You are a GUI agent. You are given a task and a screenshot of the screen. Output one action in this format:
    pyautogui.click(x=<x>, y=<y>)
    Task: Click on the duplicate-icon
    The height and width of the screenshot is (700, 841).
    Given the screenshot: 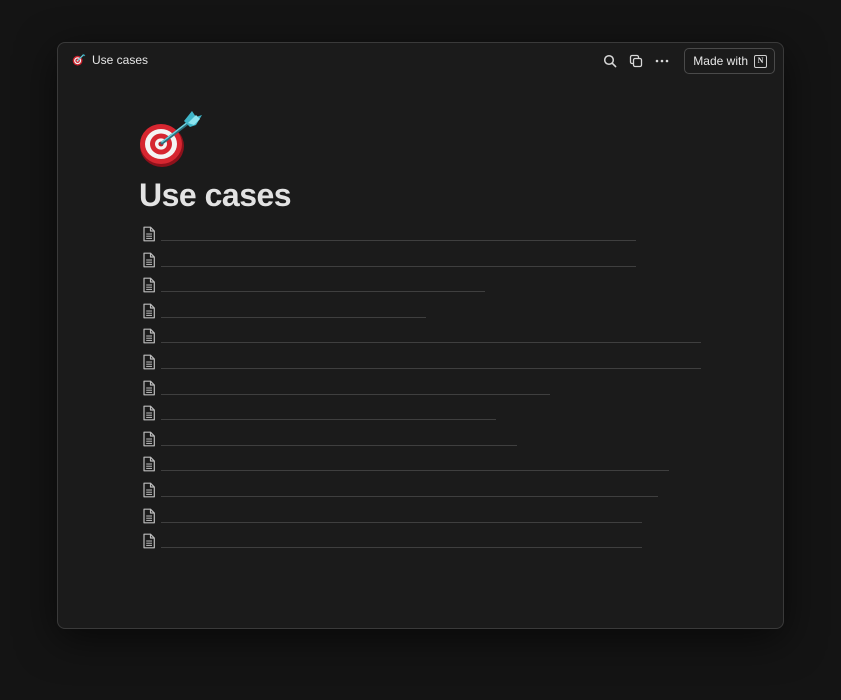 What is the action you would take?
    pyautogui.click(x=636, y=61)
    